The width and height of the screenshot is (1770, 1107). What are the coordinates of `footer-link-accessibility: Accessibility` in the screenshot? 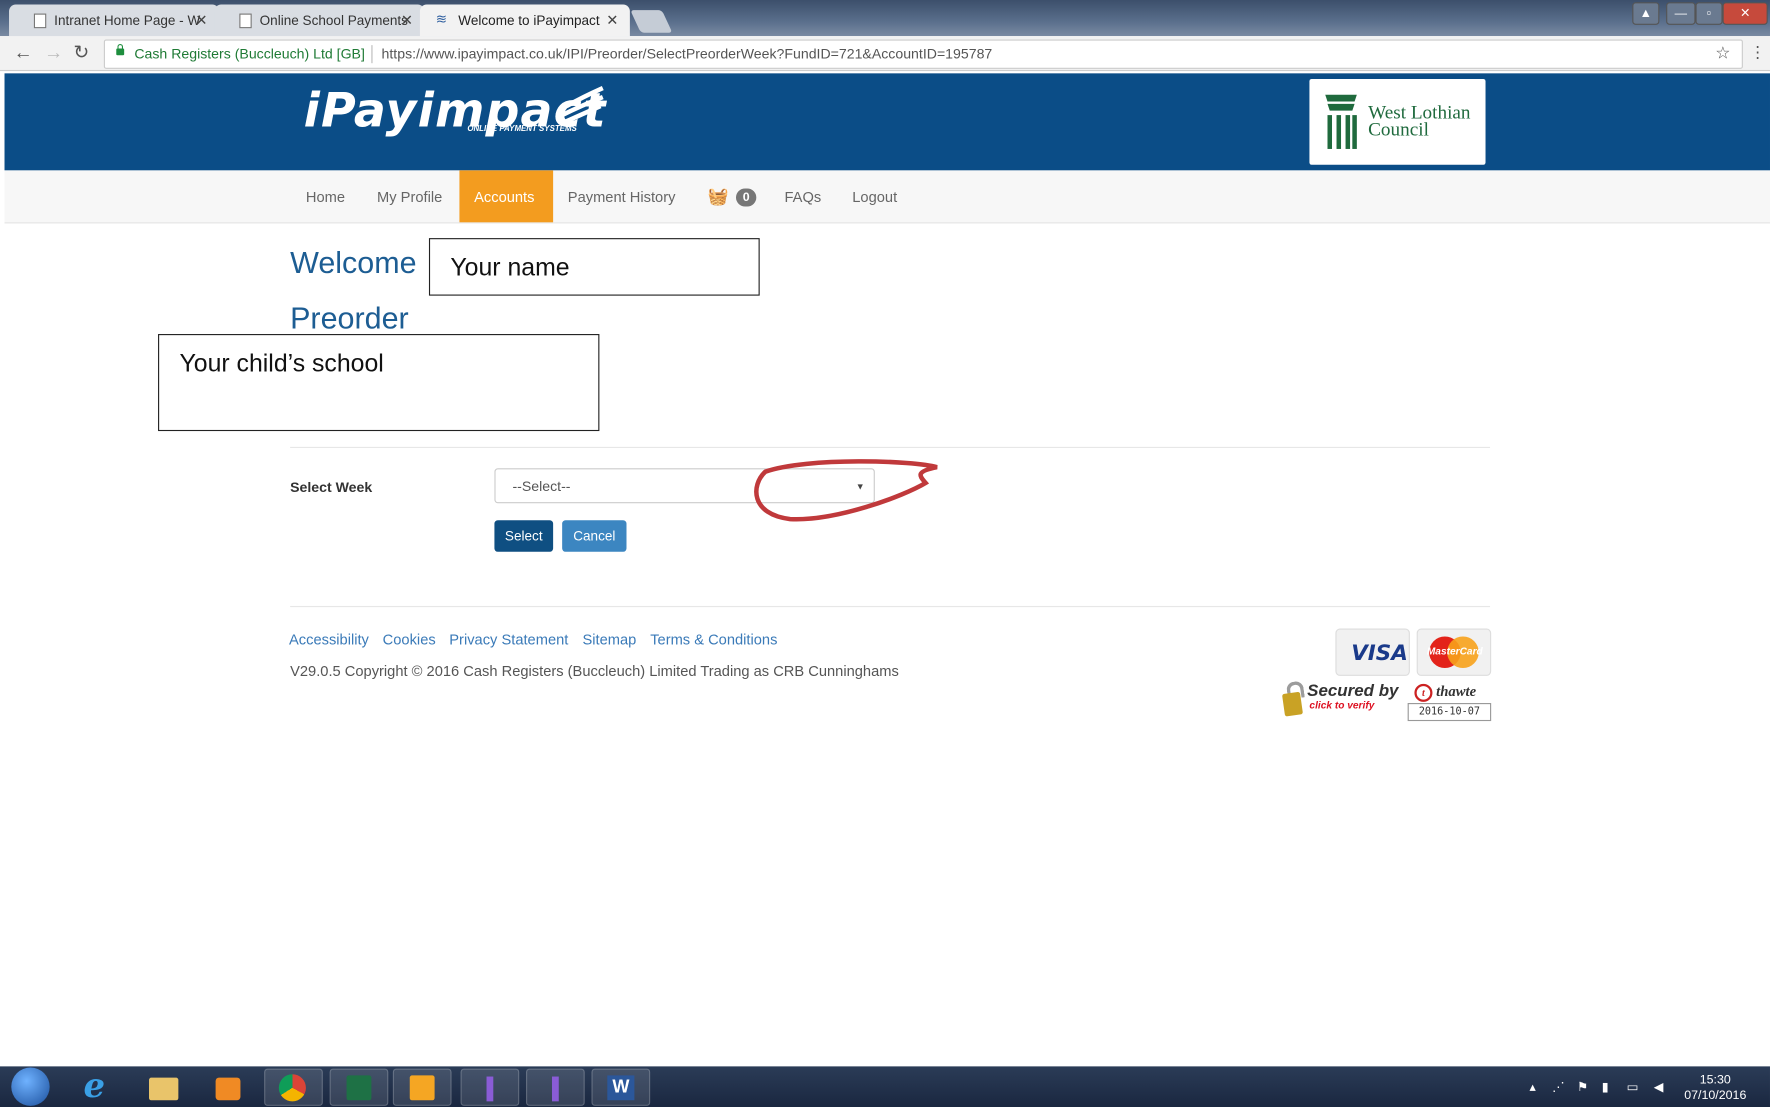 It's located at (329, 639).